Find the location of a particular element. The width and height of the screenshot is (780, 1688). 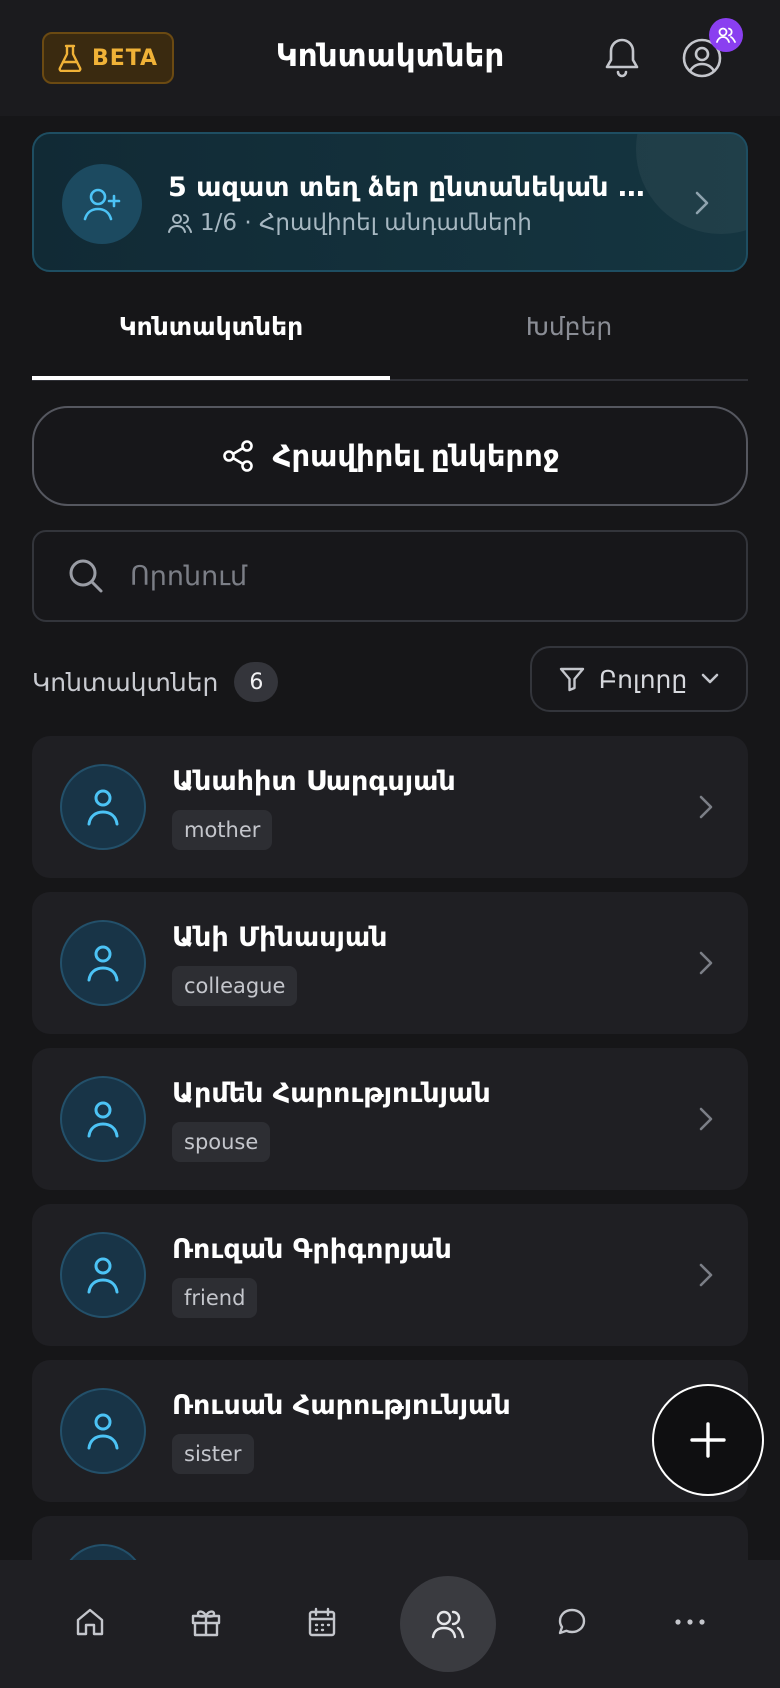

filter-dropdown: Բոլորը is located at coordinates (639, 679).